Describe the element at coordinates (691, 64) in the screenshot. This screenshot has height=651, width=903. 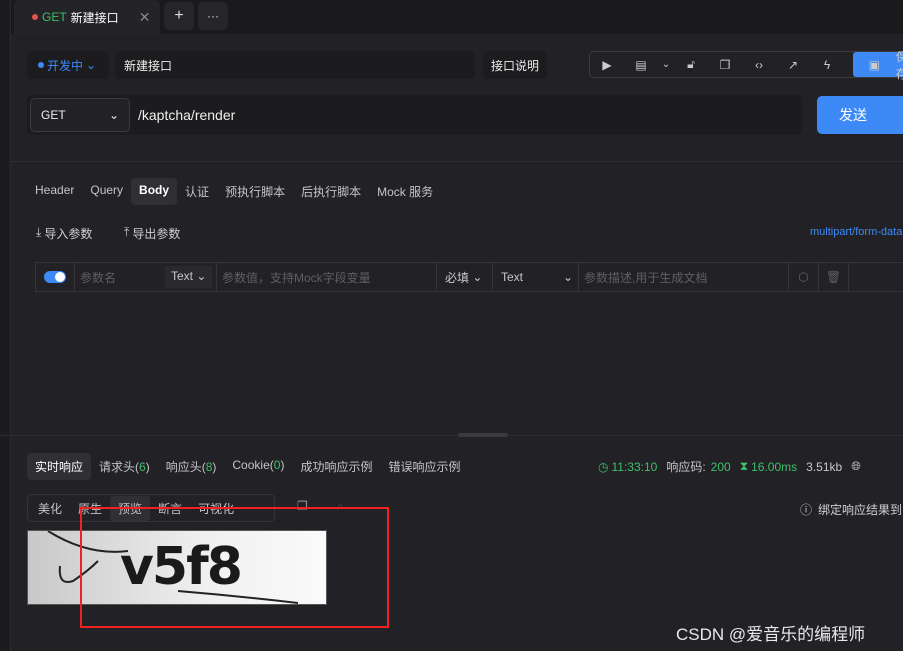
I see `unlock-icon: 🔓︎` at that location.